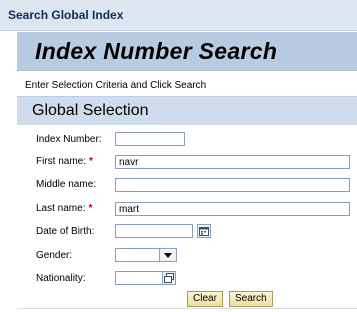  Describe the element at coordinates (90, 110) in the screenshot. I see `group-title: Global Selection` at that location.